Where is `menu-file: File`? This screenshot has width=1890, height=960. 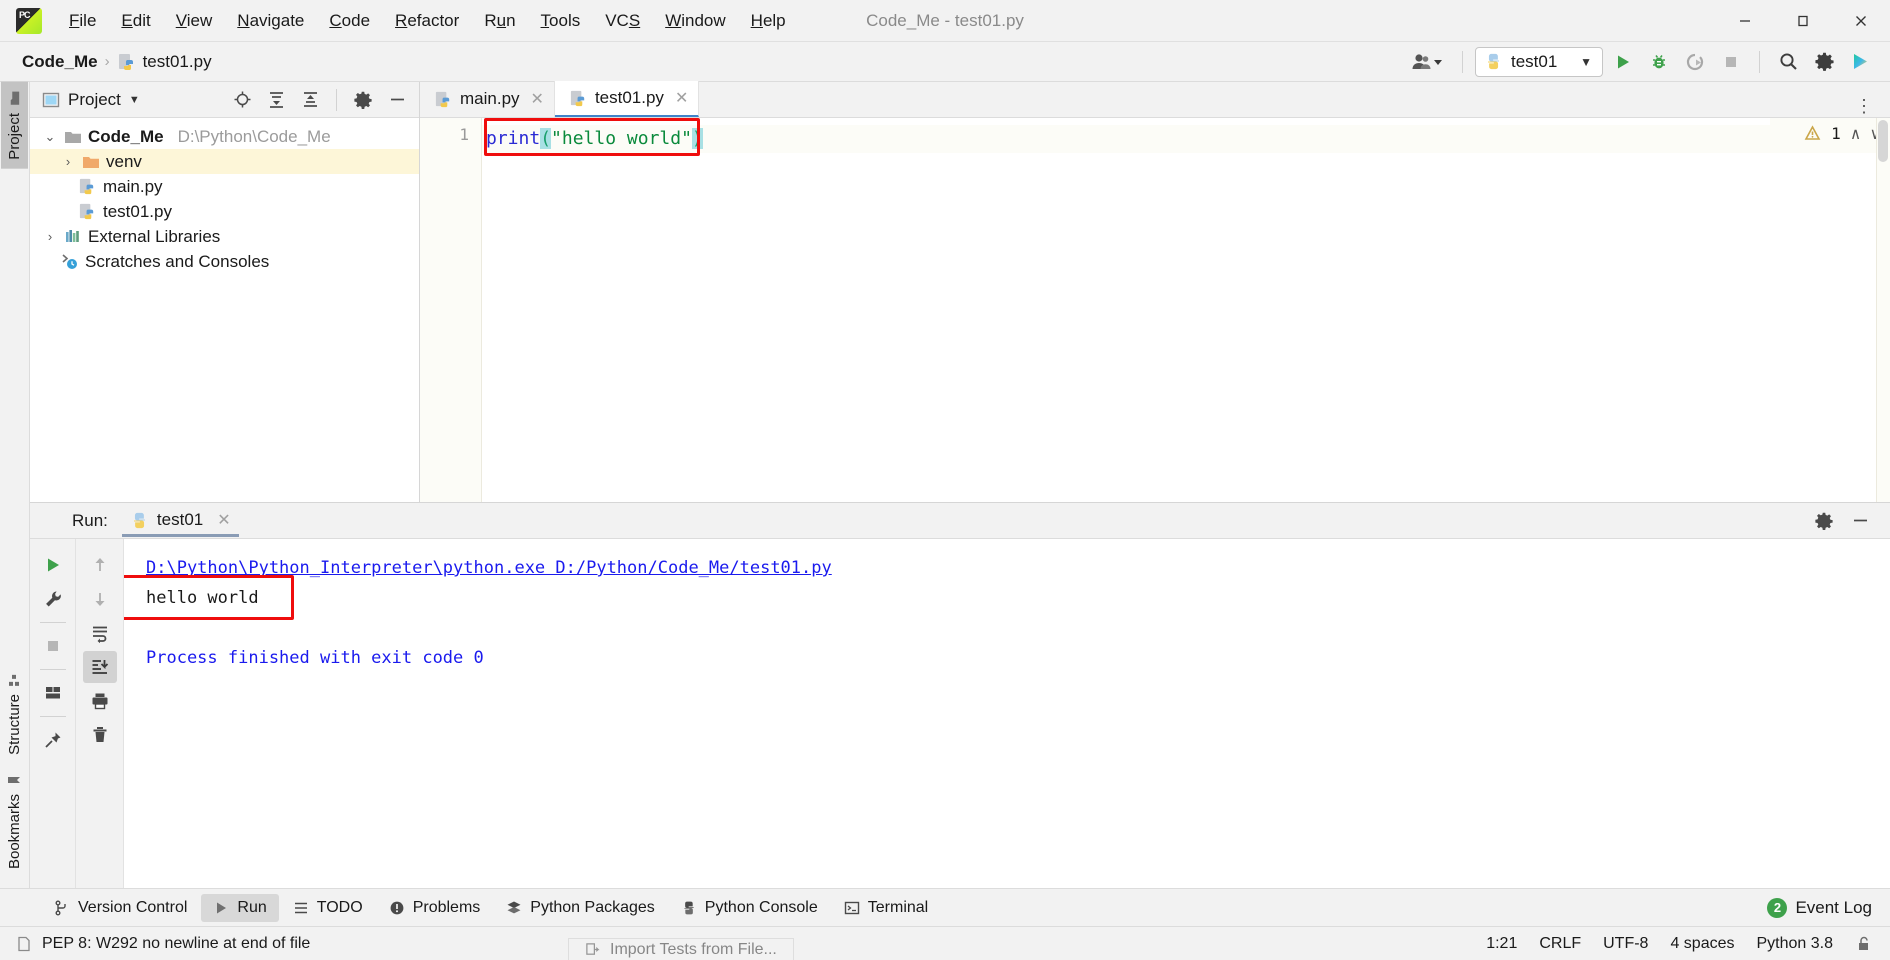
menu-file: File is located at coordinates (82, 21).